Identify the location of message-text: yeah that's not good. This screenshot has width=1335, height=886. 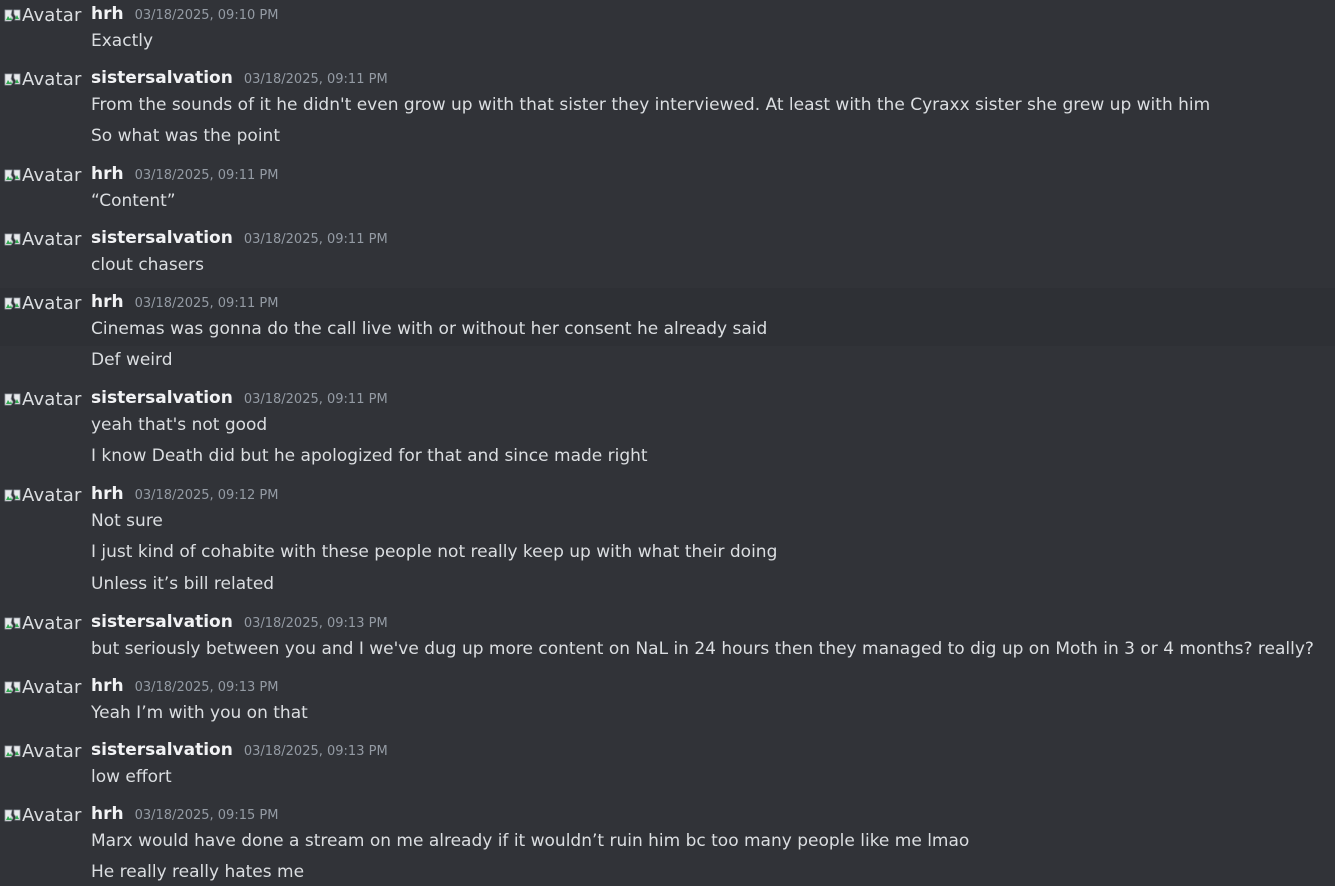
(179, 425).